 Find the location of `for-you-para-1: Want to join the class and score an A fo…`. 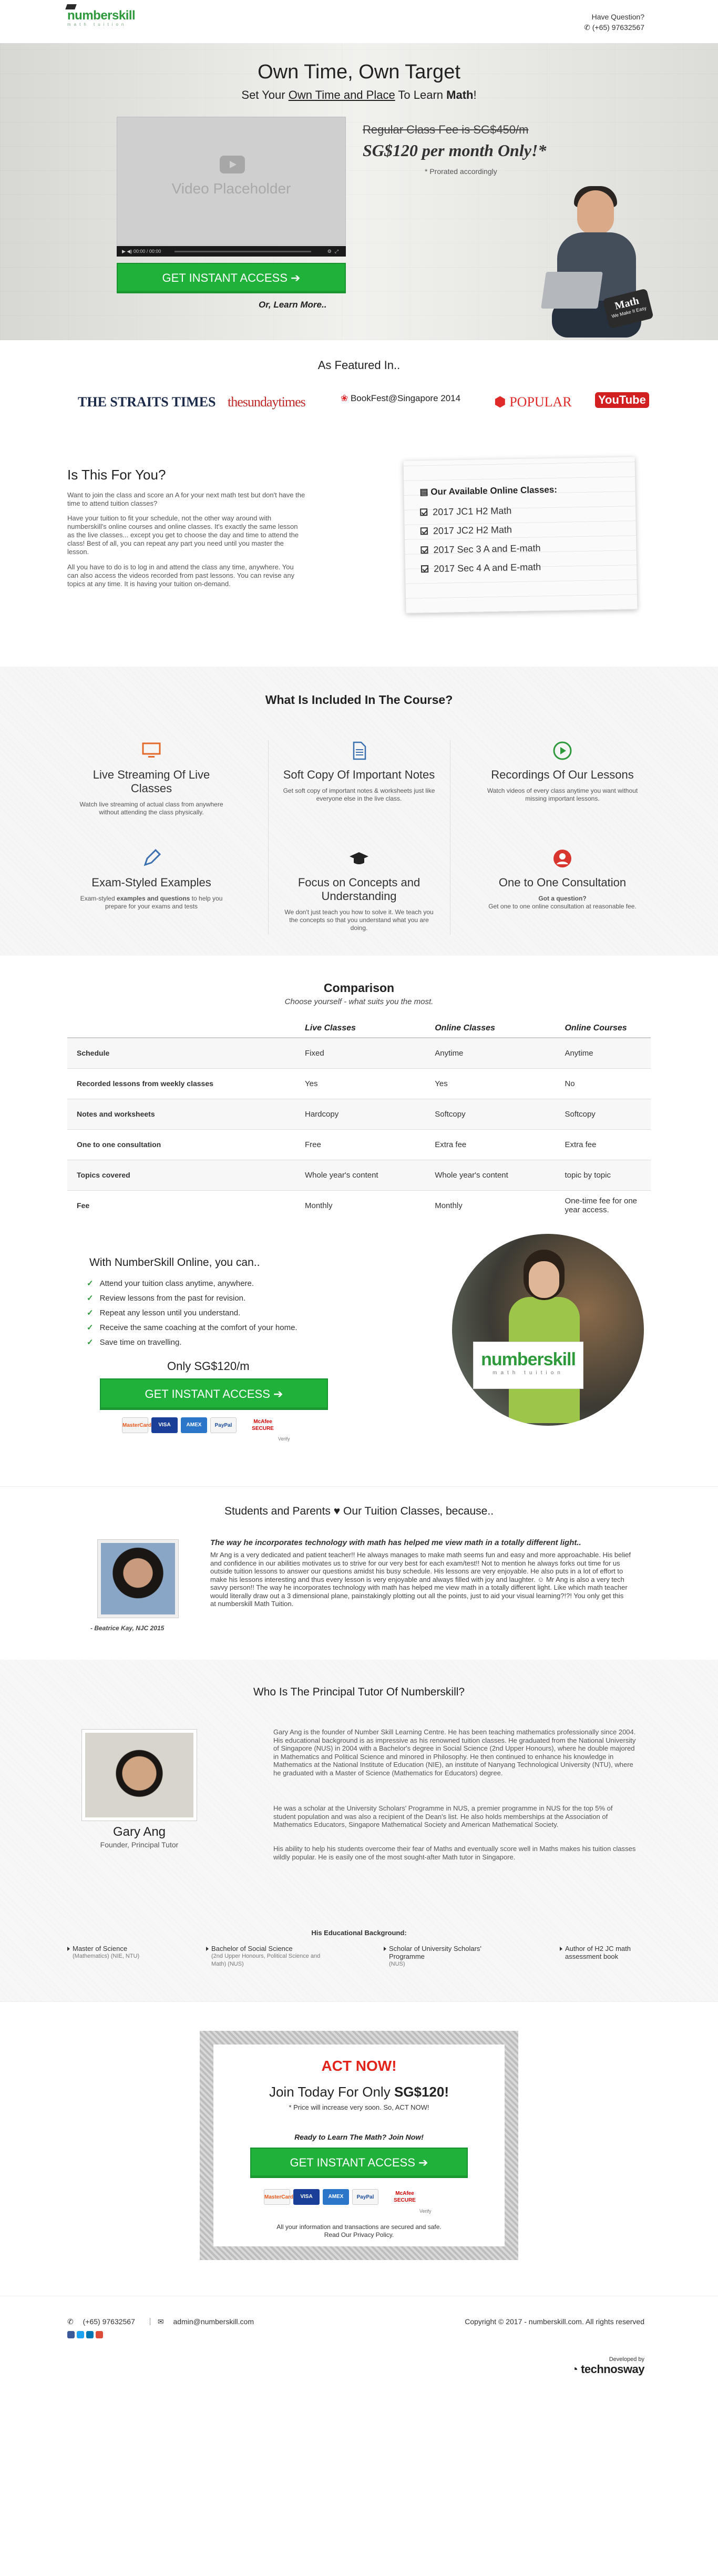

for-you-para-1: Want to join the class and score an A fo… is located at coordinates (186, 499).